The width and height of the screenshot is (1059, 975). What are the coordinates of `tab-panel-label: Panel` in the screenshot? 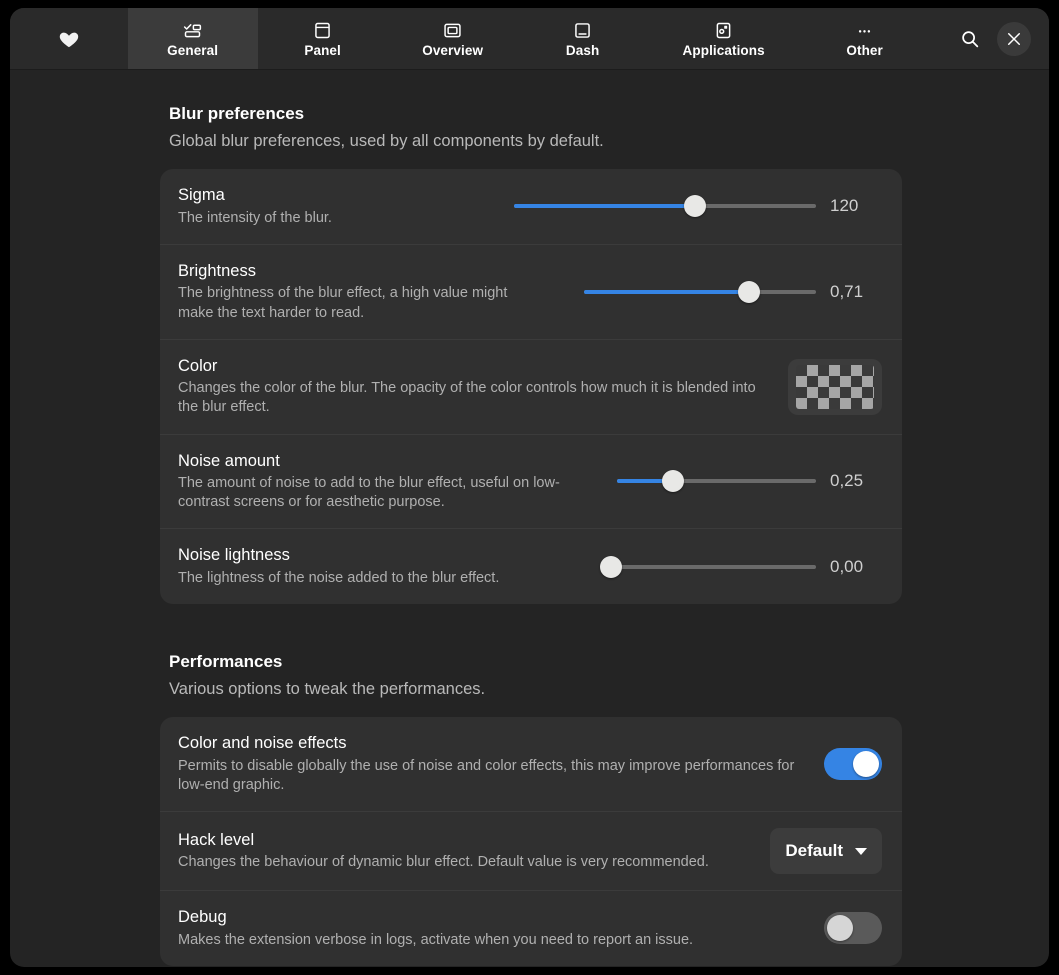 It's located at (322, 51).